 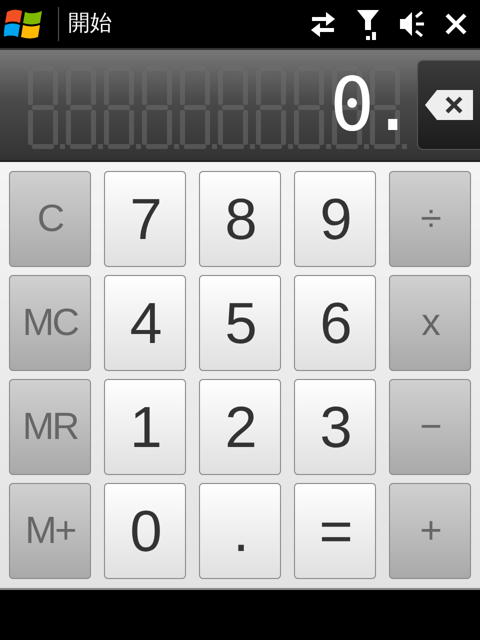 What do you see at coordinates (145, 427) in the screenshot?
I see `digit-key: 1` at bounding box center [145, 427].